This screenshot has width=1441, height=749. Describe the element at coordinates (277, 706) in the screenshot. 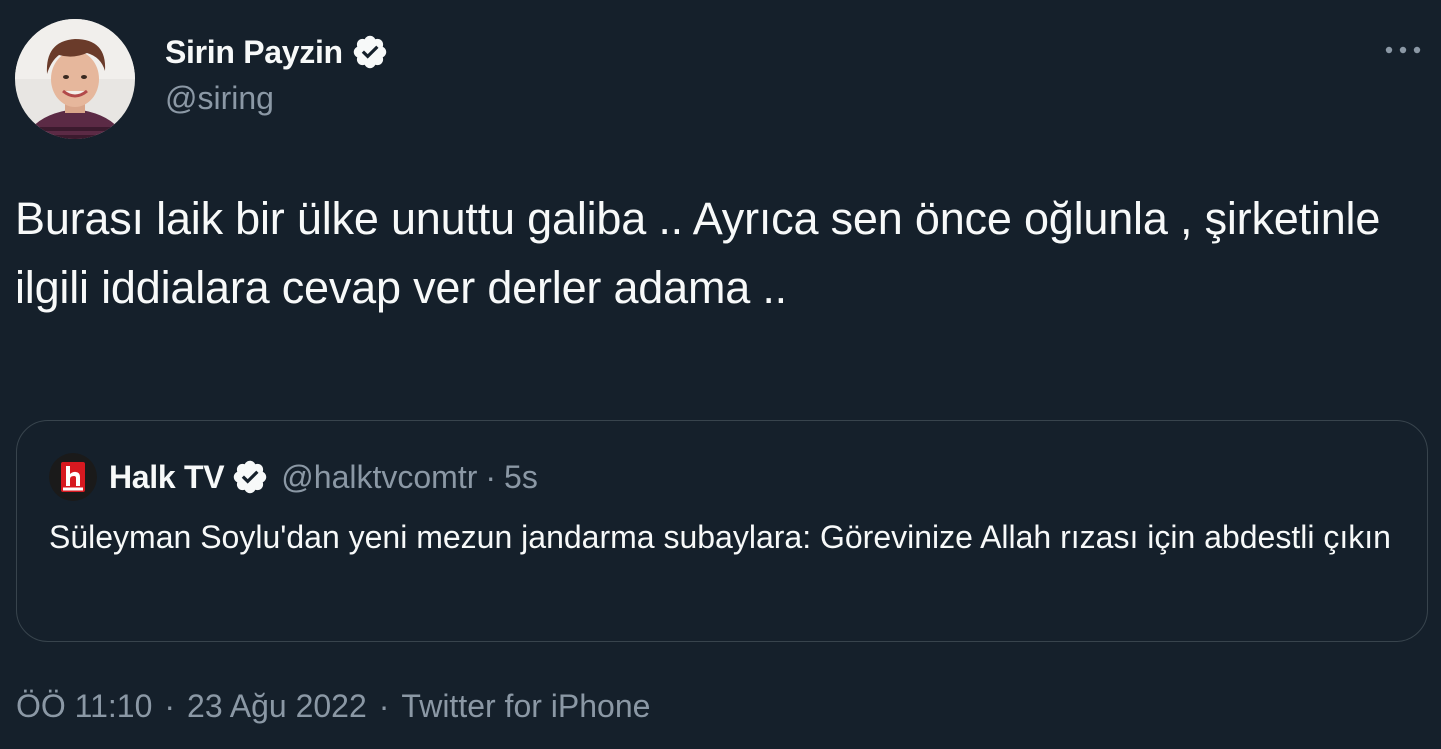

I see `tweet-date: 23 Ağu 2022` at that location.